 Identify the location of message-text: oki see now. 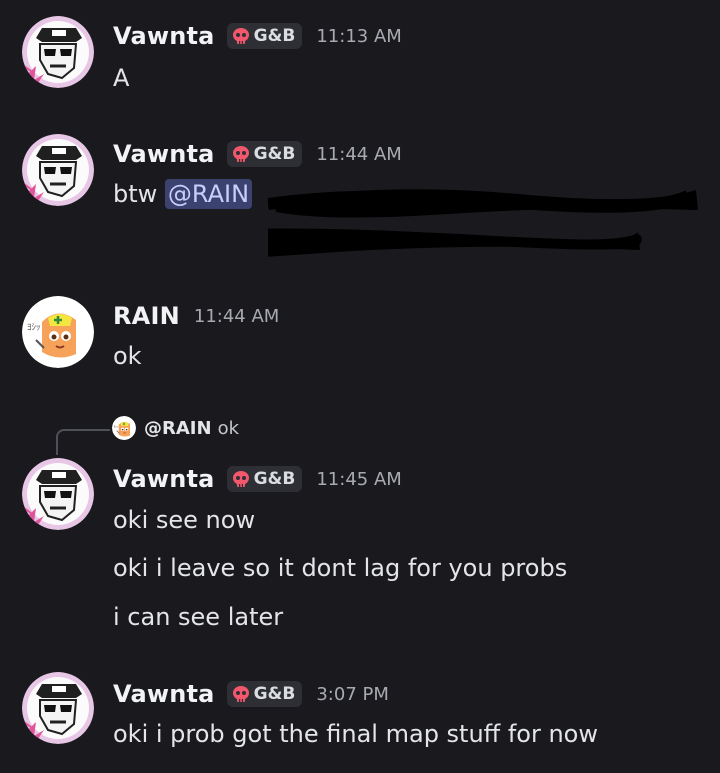
(184, 520).